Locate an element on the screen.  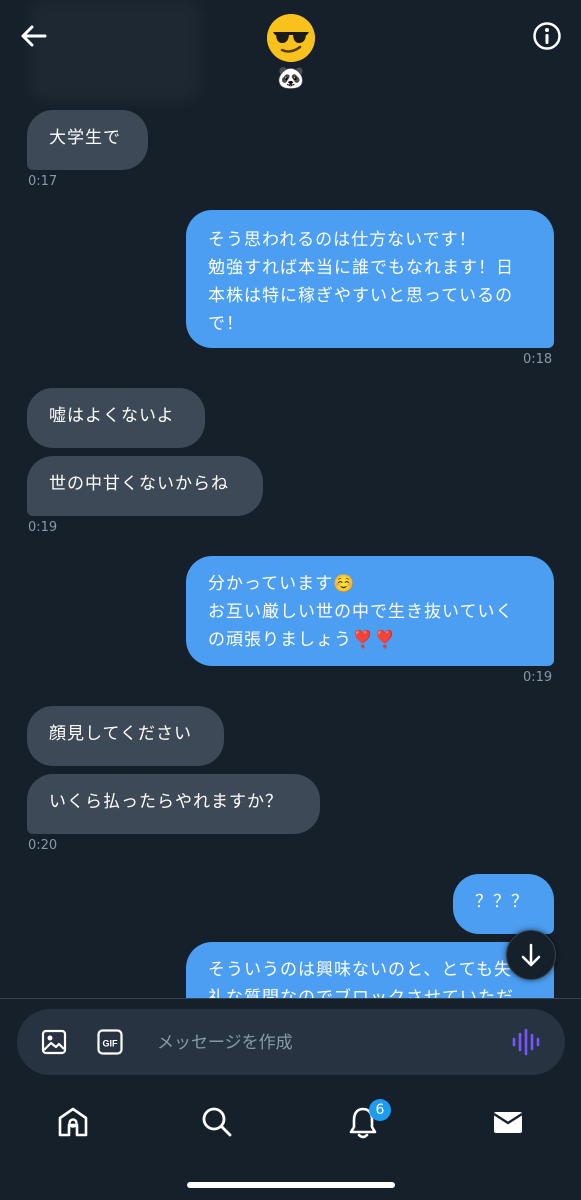
search-icon is located at coordinates (217, 1122).